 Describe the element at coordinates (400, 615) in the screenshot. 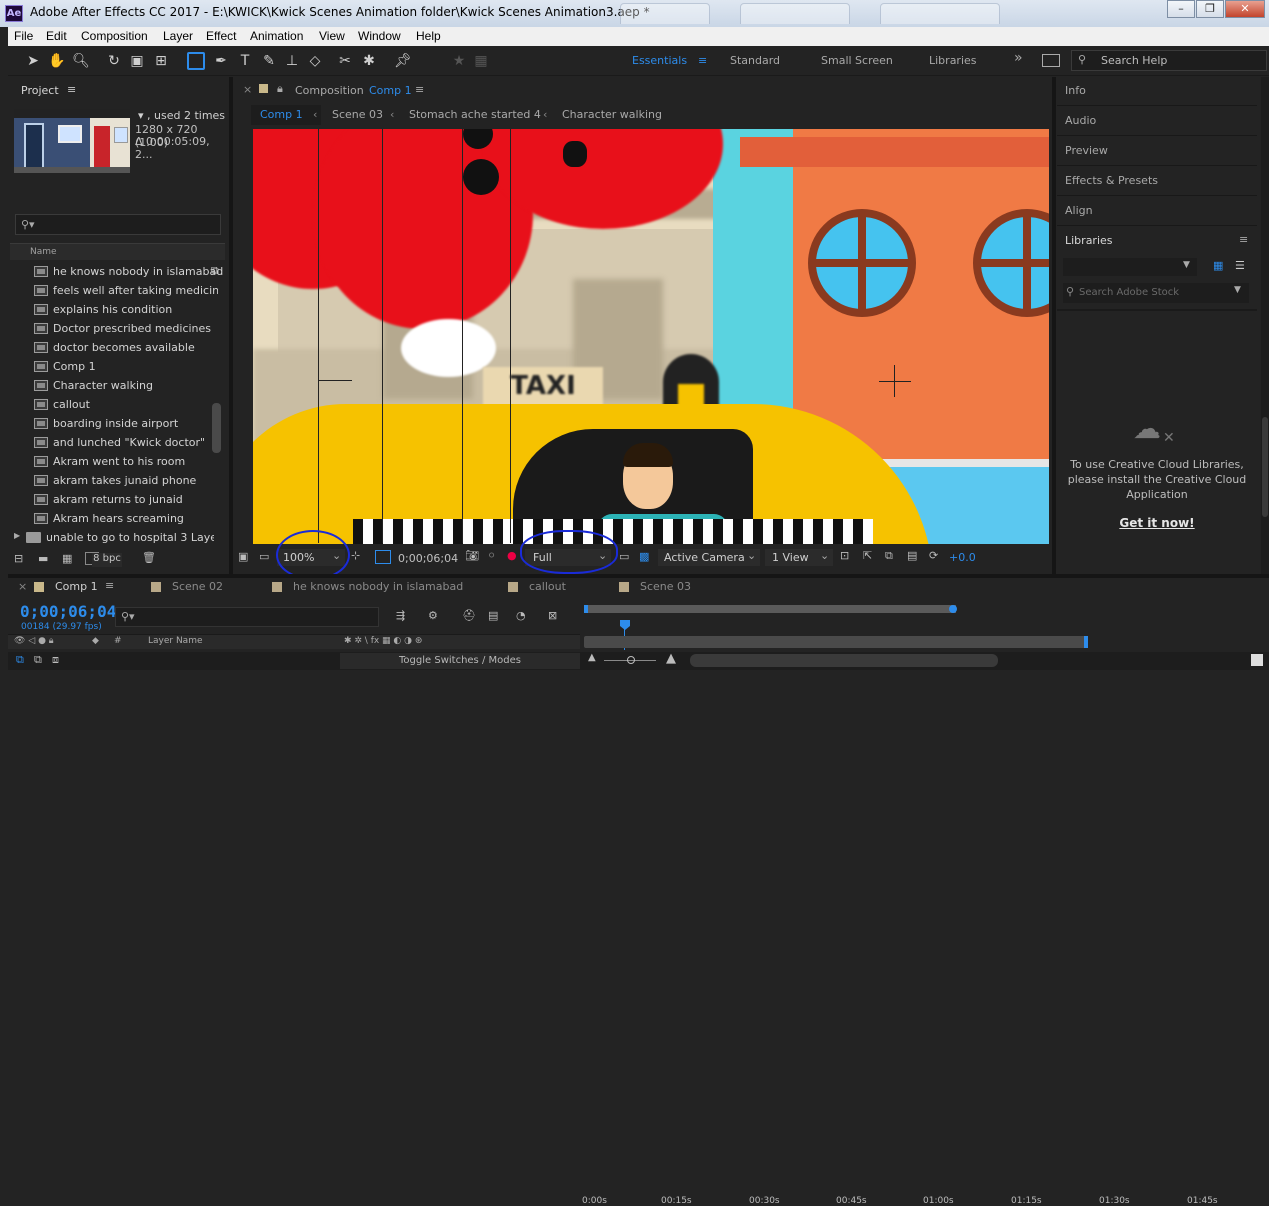

I see `composition-mini-flowchart-icon: ⇶` at that location.